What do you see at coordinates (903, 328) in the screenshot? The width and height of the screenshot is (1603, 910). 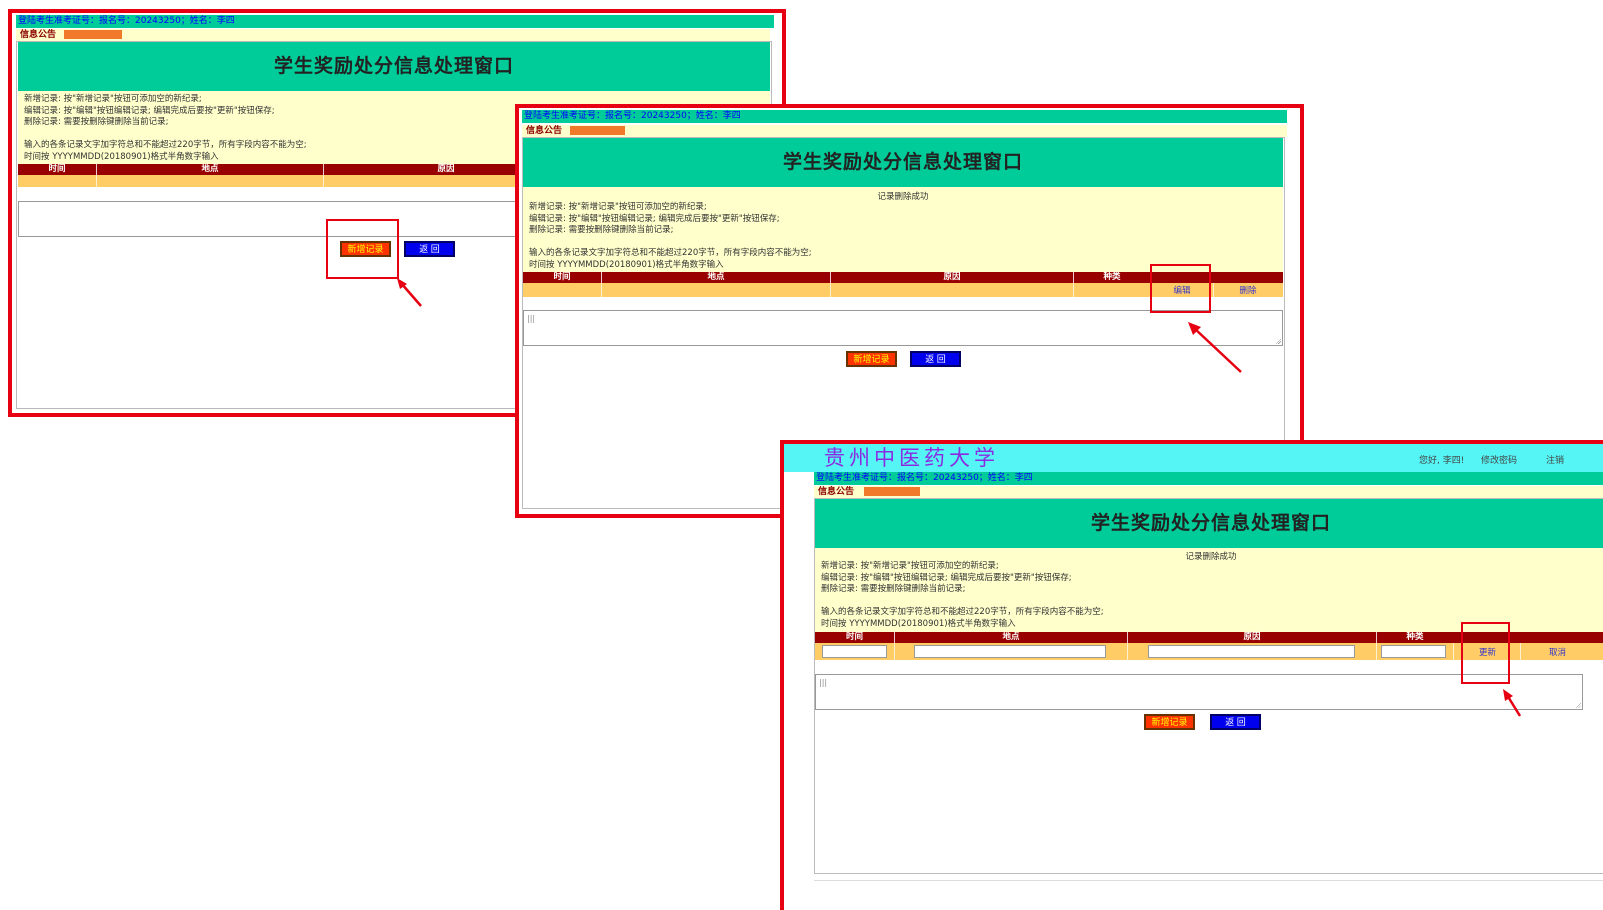 I see `remarks-textarea: |||` at bounding box center [903, 328].